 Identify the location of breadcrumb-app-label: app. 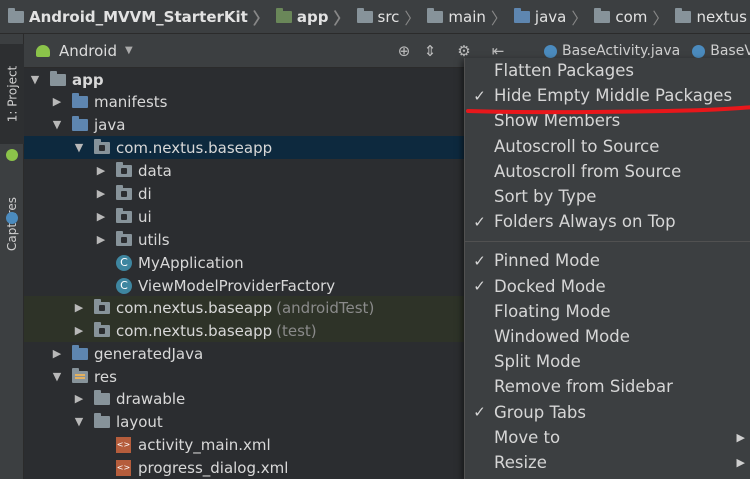
(312, 16).